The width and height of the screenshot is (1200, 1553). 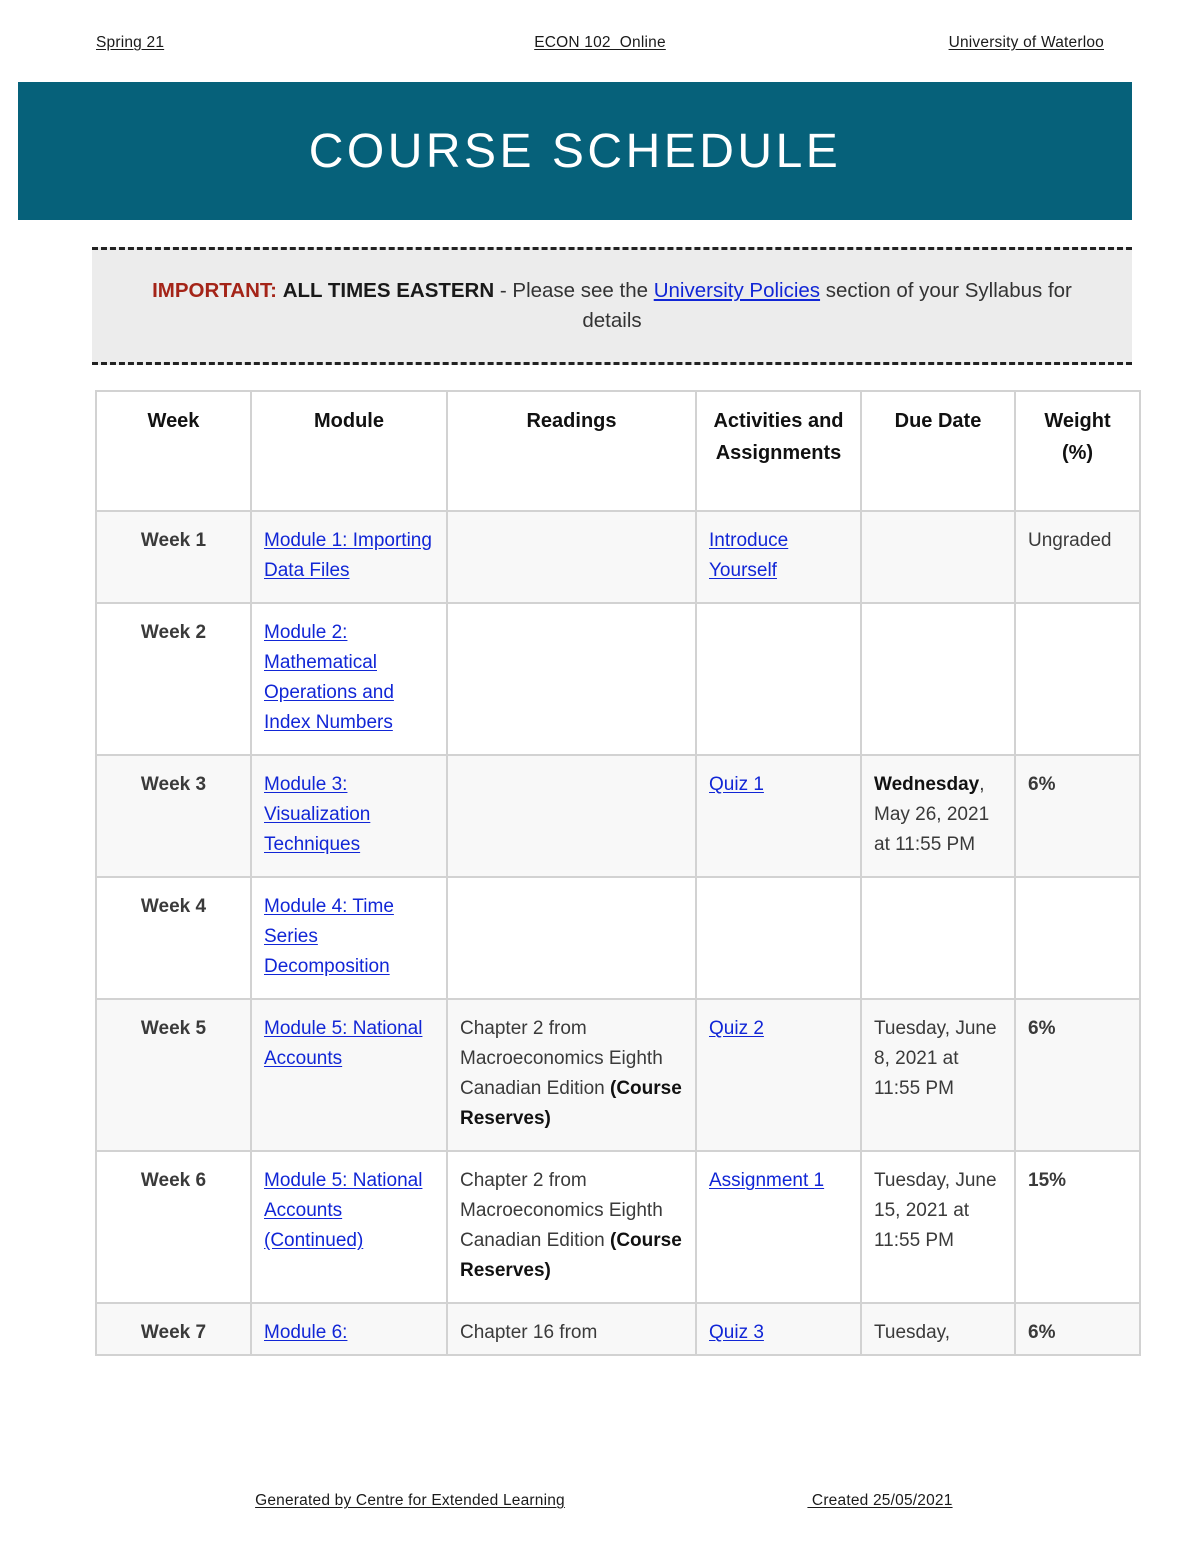 I want to click on page-title: COURSE SCHEDULE, so click(x=575, y=151).